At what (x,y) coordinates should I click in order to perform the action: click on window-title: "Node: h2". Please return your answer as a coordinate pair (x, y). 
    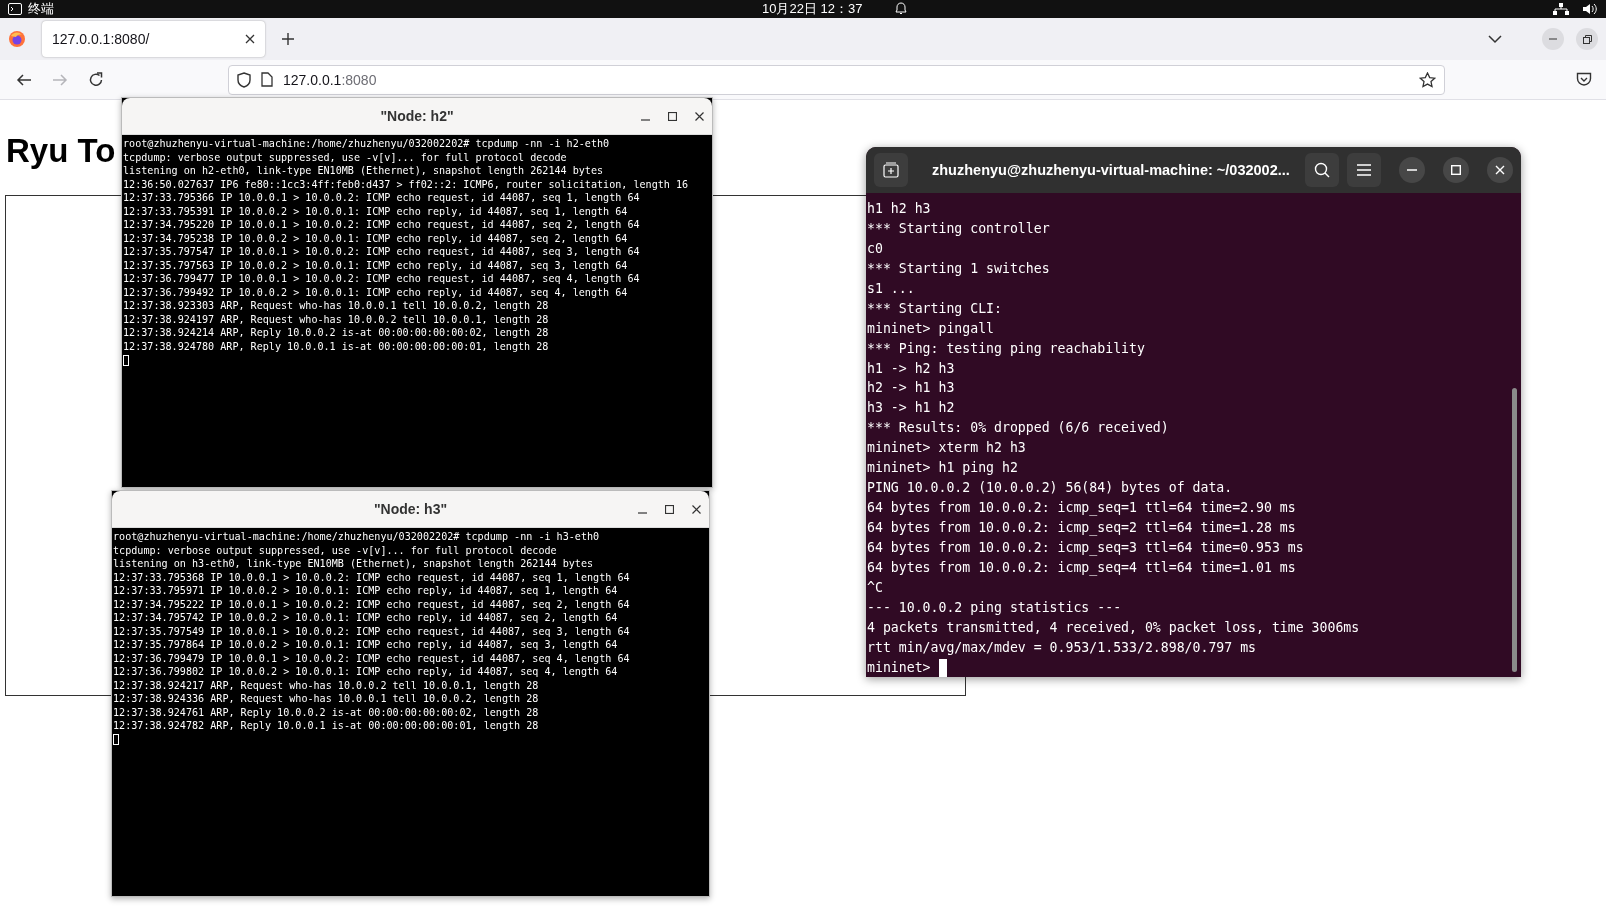
    Looking at the image, I should click on (417, 116).